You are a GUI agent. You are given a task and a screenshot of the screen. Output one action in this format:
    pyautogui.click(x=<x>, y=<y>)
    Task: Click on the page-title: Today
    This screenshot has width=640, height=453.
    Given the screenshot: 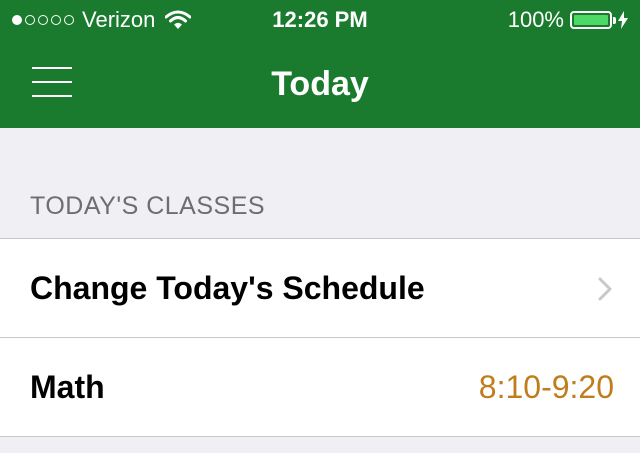 What is the action you would take?
    pyautogui.click(x=320, y=84)
    